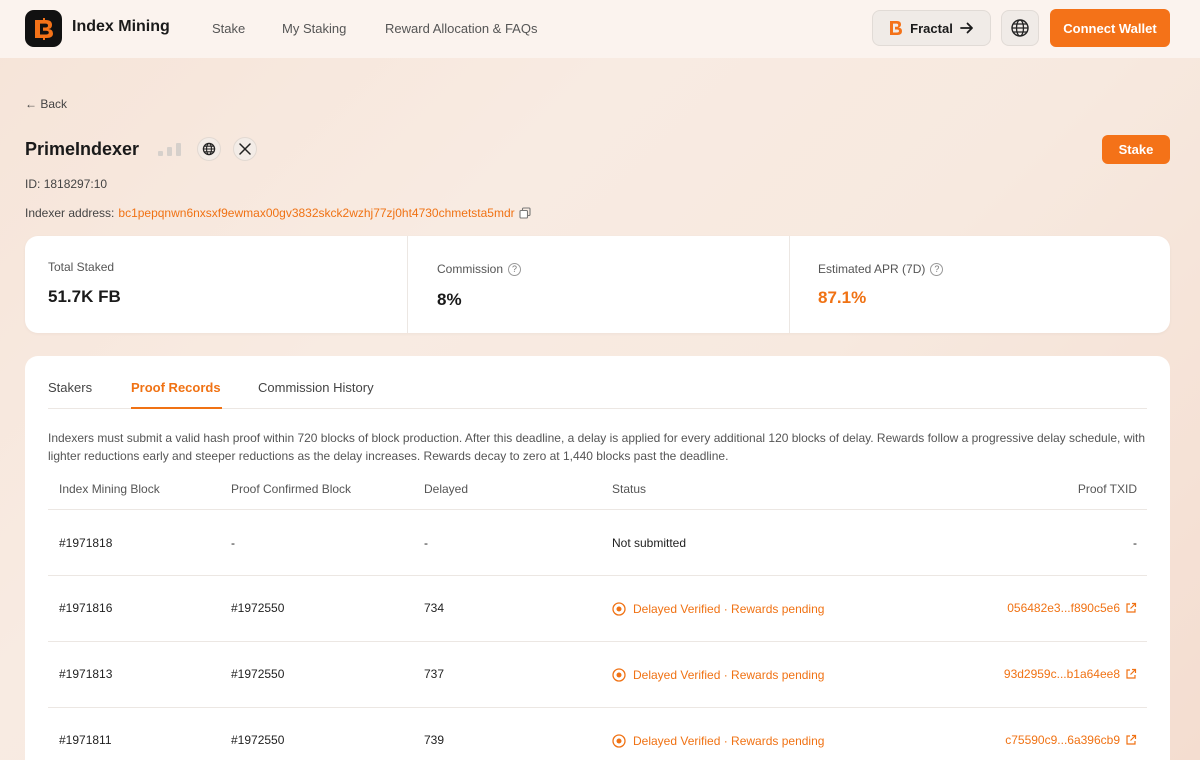 Image resolution: width=1200 pixels, height=760 pixels. I want to click on col-delayed: Delayed, so click(446, 489).